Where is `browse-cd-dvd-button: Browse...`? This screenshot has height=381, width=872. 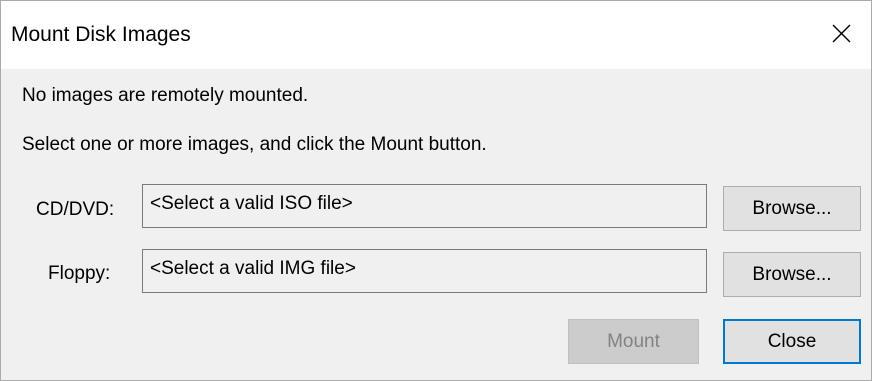
browse-cd-dvd-button: Browse... is located at coordinates (792, 208).